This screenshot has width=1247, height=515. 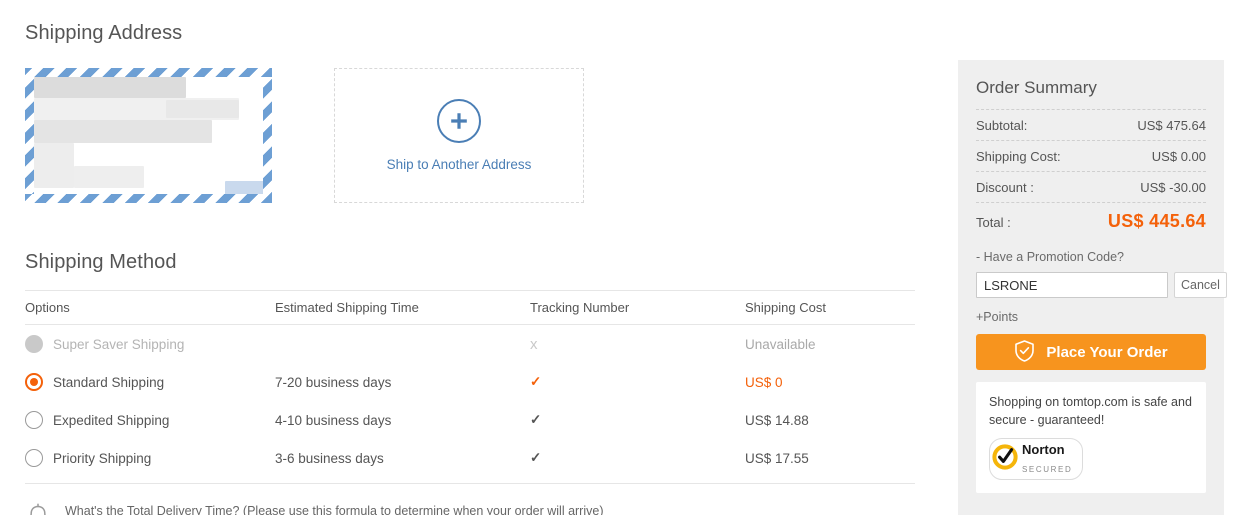 I want to click on summary-value: US$ -30.00, so click(x=1173, y=187).